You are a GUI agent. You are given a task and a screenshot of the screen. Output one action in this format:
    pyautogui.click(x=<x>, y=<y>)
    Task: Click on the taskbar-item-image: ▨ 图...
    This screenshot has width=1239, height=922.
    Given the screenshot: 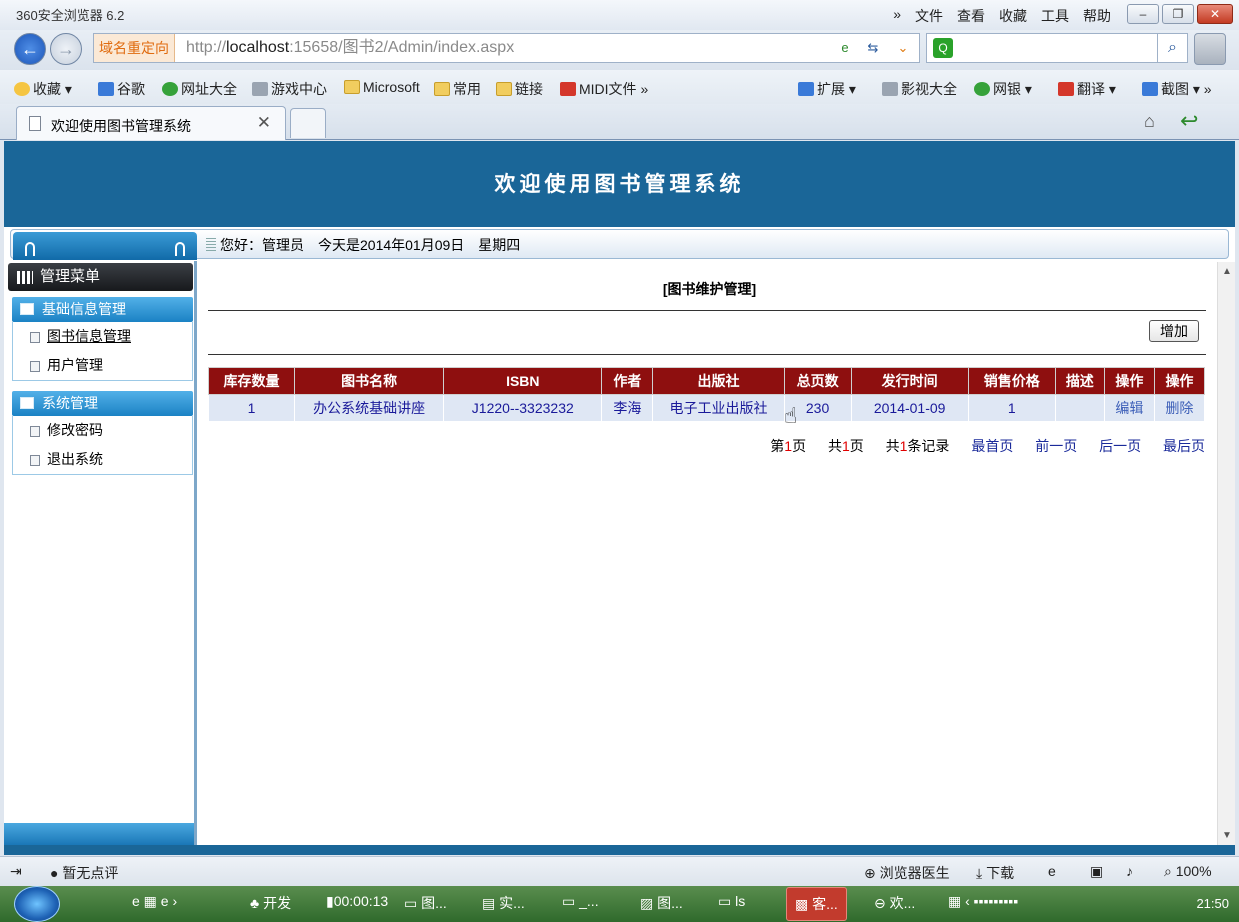 What is the action you would take?
    pyautogui.click(x=661, y=903)
    